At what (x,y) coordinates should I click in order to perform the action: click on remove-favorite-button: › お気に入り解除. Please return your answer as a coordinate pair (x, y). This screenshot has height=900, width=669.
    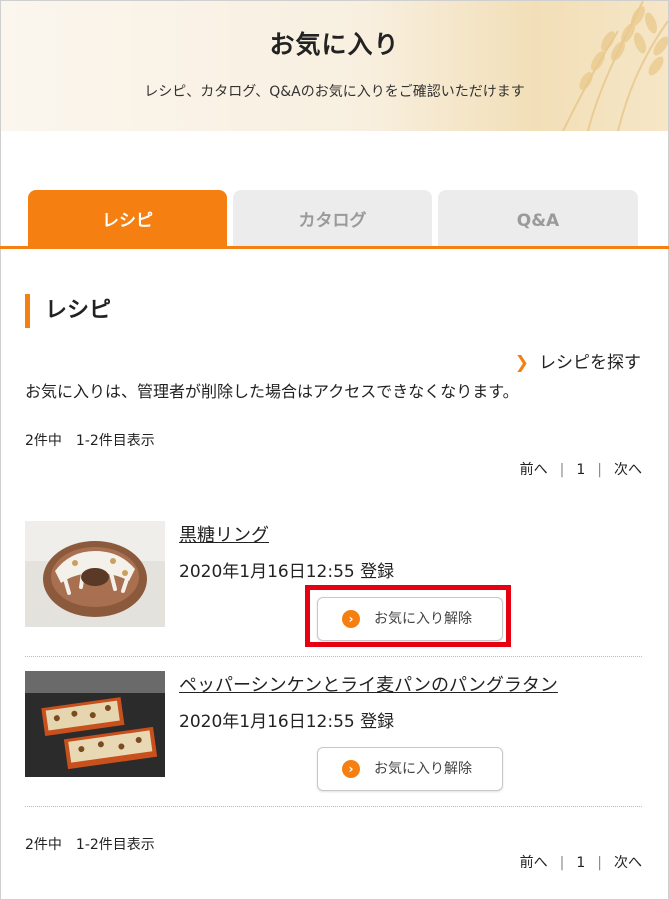
    Looking at the image, I should click on (410, 769).